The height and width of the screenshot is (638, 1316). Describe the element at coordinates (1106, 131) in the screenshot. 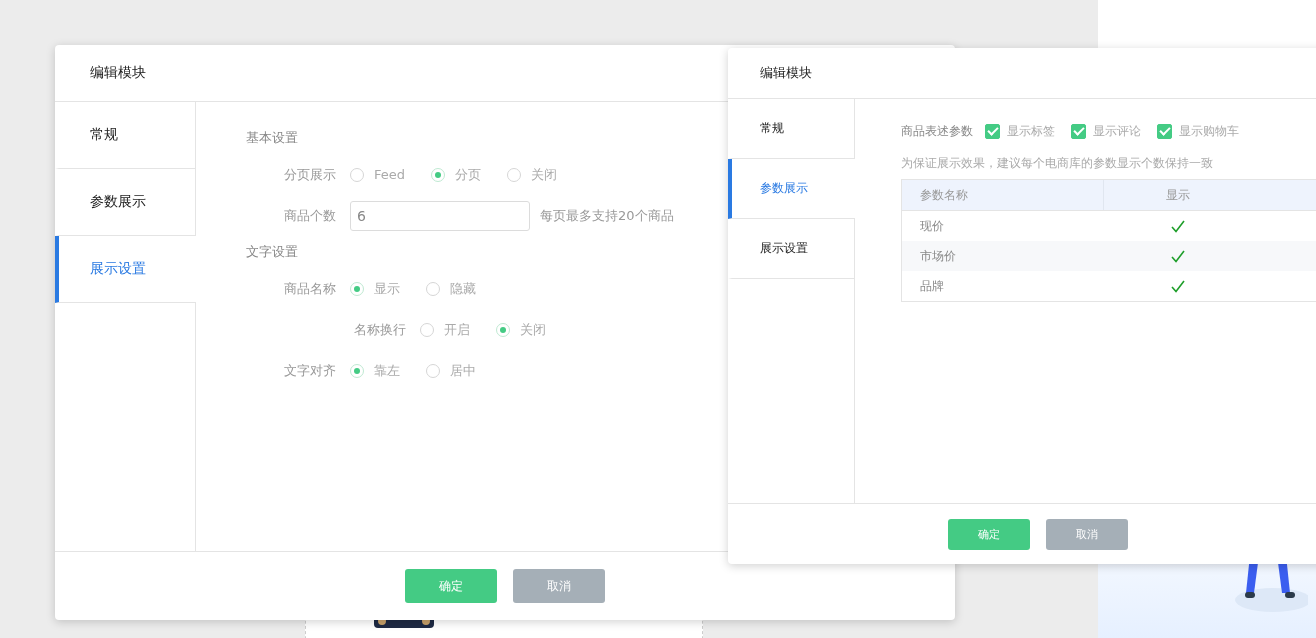

I see `checkbox-option: 显示评论` at that location.